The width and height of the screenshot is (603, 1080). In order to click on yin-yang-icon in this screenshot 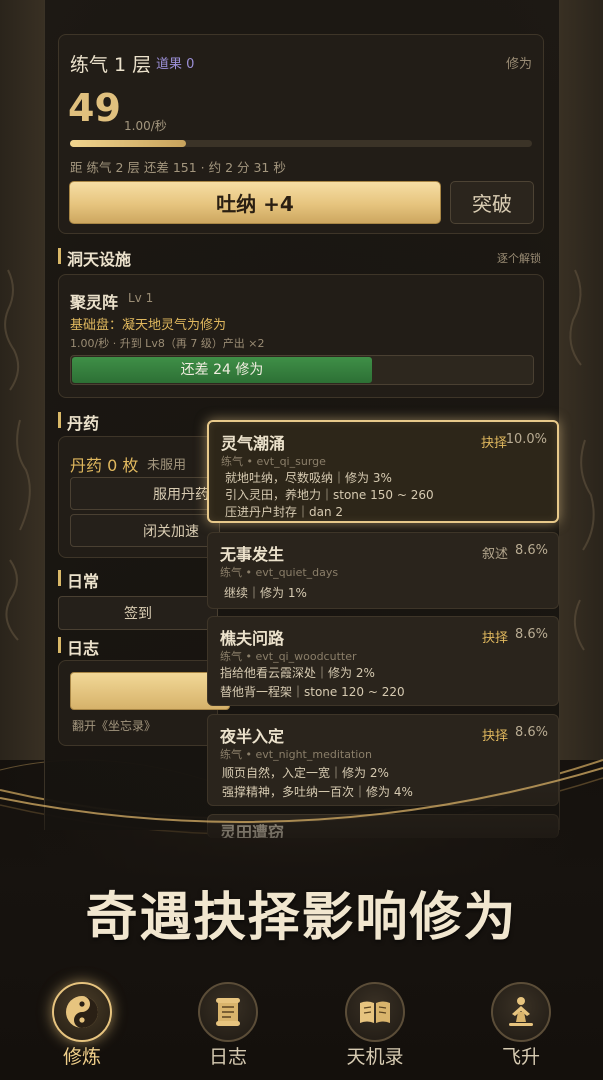, I will do `click(82, 1012)`.